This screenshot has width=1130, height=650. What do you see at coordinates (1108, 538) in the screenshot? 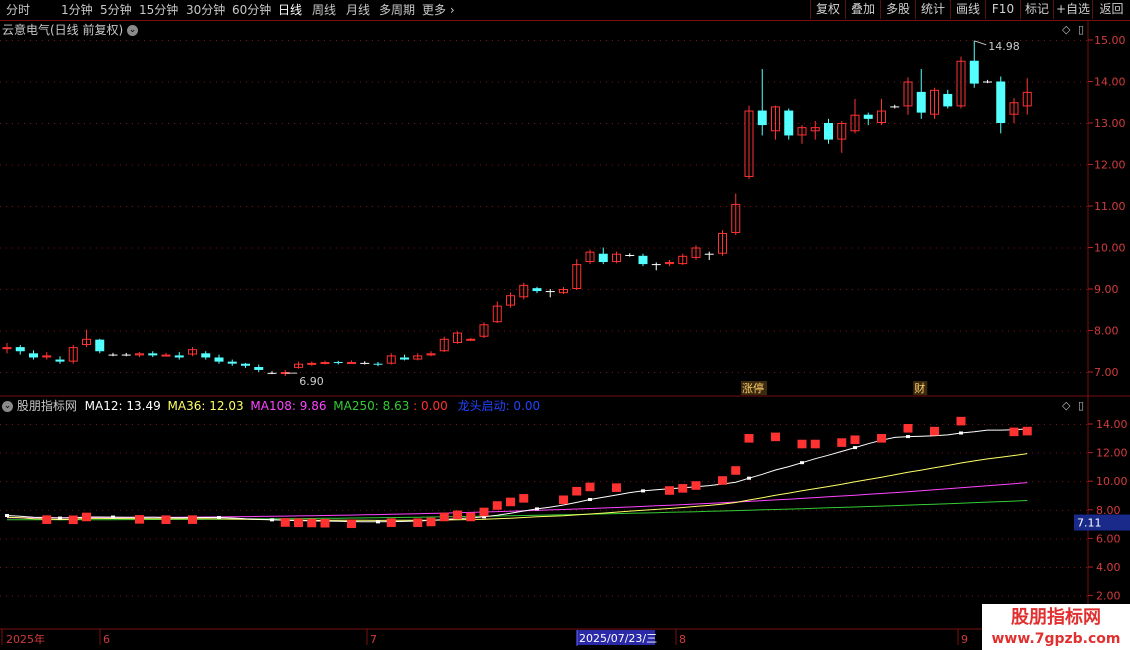
I see `indicator-axis-label: 6.00` at bounding box center [1108, 538].